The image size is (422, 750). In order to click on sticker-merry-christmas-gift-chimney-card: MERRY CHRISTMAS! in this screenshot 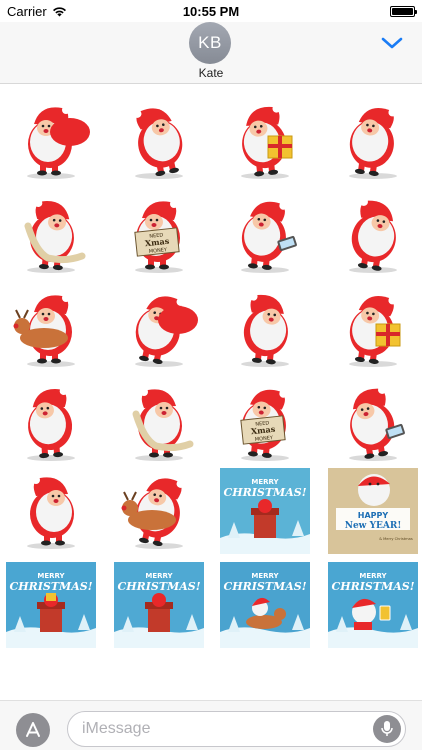, I will do `click(51, 605)`.